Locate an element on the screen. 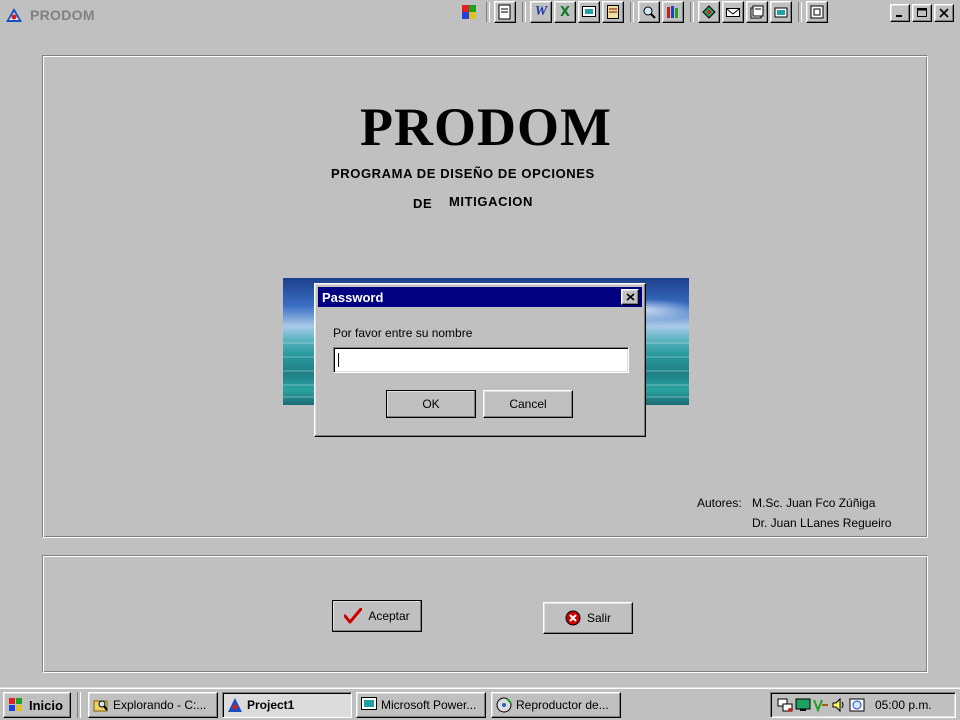  office-shortcut-bar: W X is located at coordinates (644, 12).